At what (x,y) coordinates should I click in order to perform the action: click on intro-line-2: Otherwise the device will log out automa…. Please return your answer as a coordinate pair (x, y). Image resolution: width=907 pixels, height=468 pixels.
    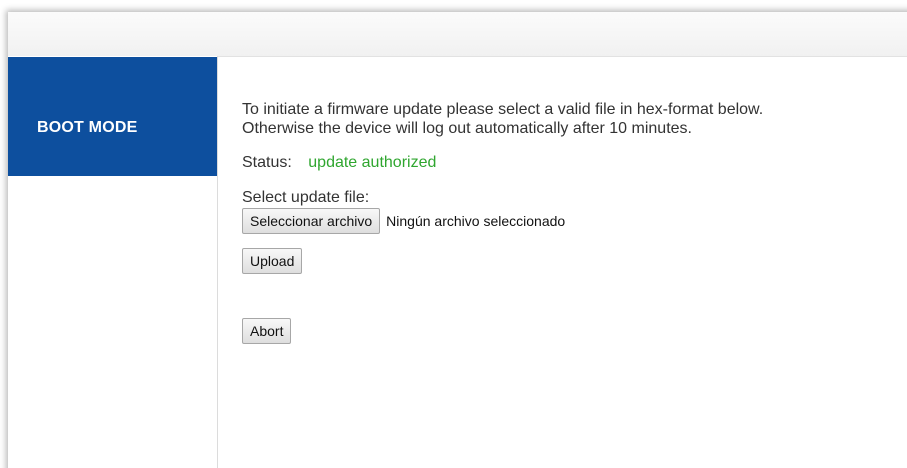
    Looking at the image, I should click on (467, 128).